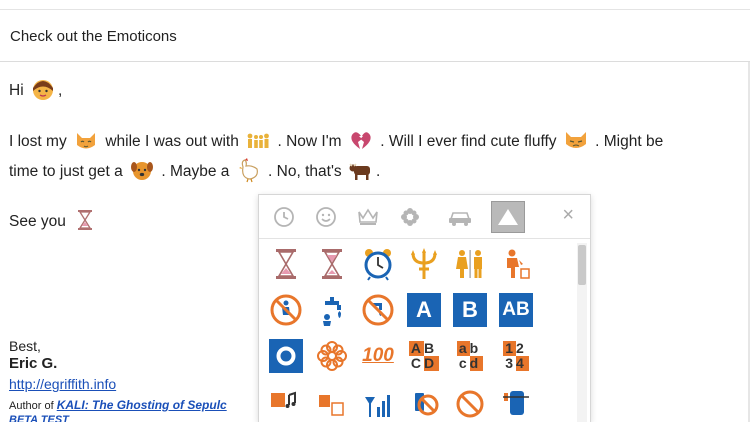 The height and width of the screenshot is (422, 750). Describe the element at coordinates (66, 172) in the screenshot. I see `text-segment: time to just get a` at that location.